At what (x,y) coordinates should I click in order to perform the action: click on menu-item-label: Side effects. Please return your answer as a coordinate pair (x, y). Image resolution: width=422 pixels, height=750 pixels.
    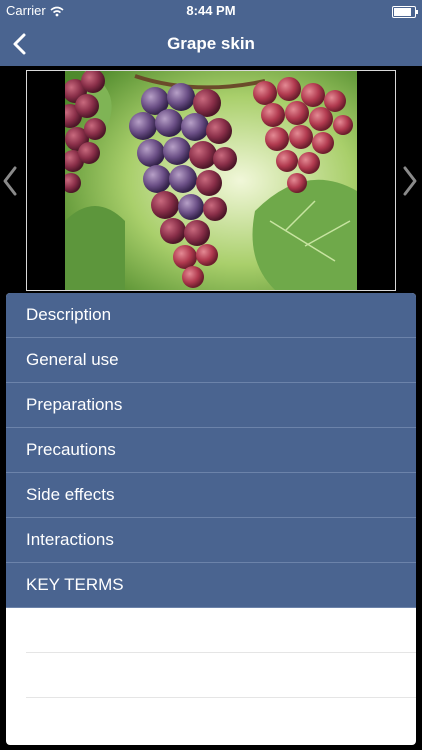
    Looking at the image, I should click on (70, 494).